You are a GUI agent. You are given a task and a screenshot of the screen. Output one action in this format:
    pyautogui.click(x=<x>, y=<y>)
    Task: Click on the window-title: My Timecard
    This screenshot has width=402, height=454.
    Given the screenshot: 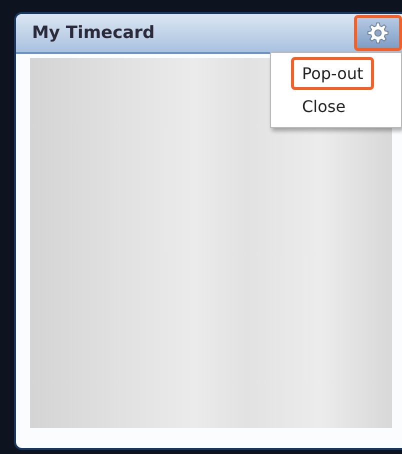 What is the action you would take?
    pyautogui.click(x=93, y=33)
    